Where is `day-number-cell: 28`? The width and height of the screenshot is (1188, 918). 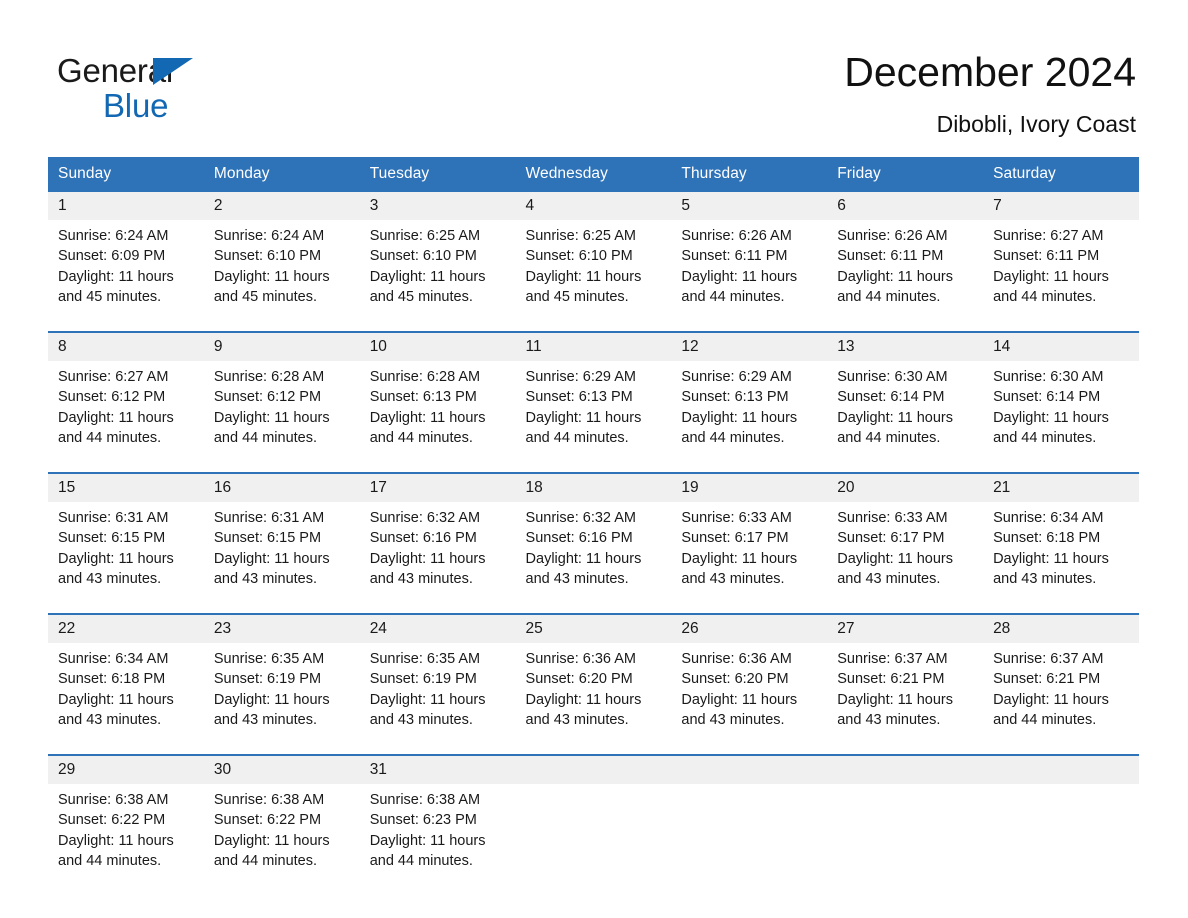
day-number-cell: 28 is located at coordinates (1061, 628).